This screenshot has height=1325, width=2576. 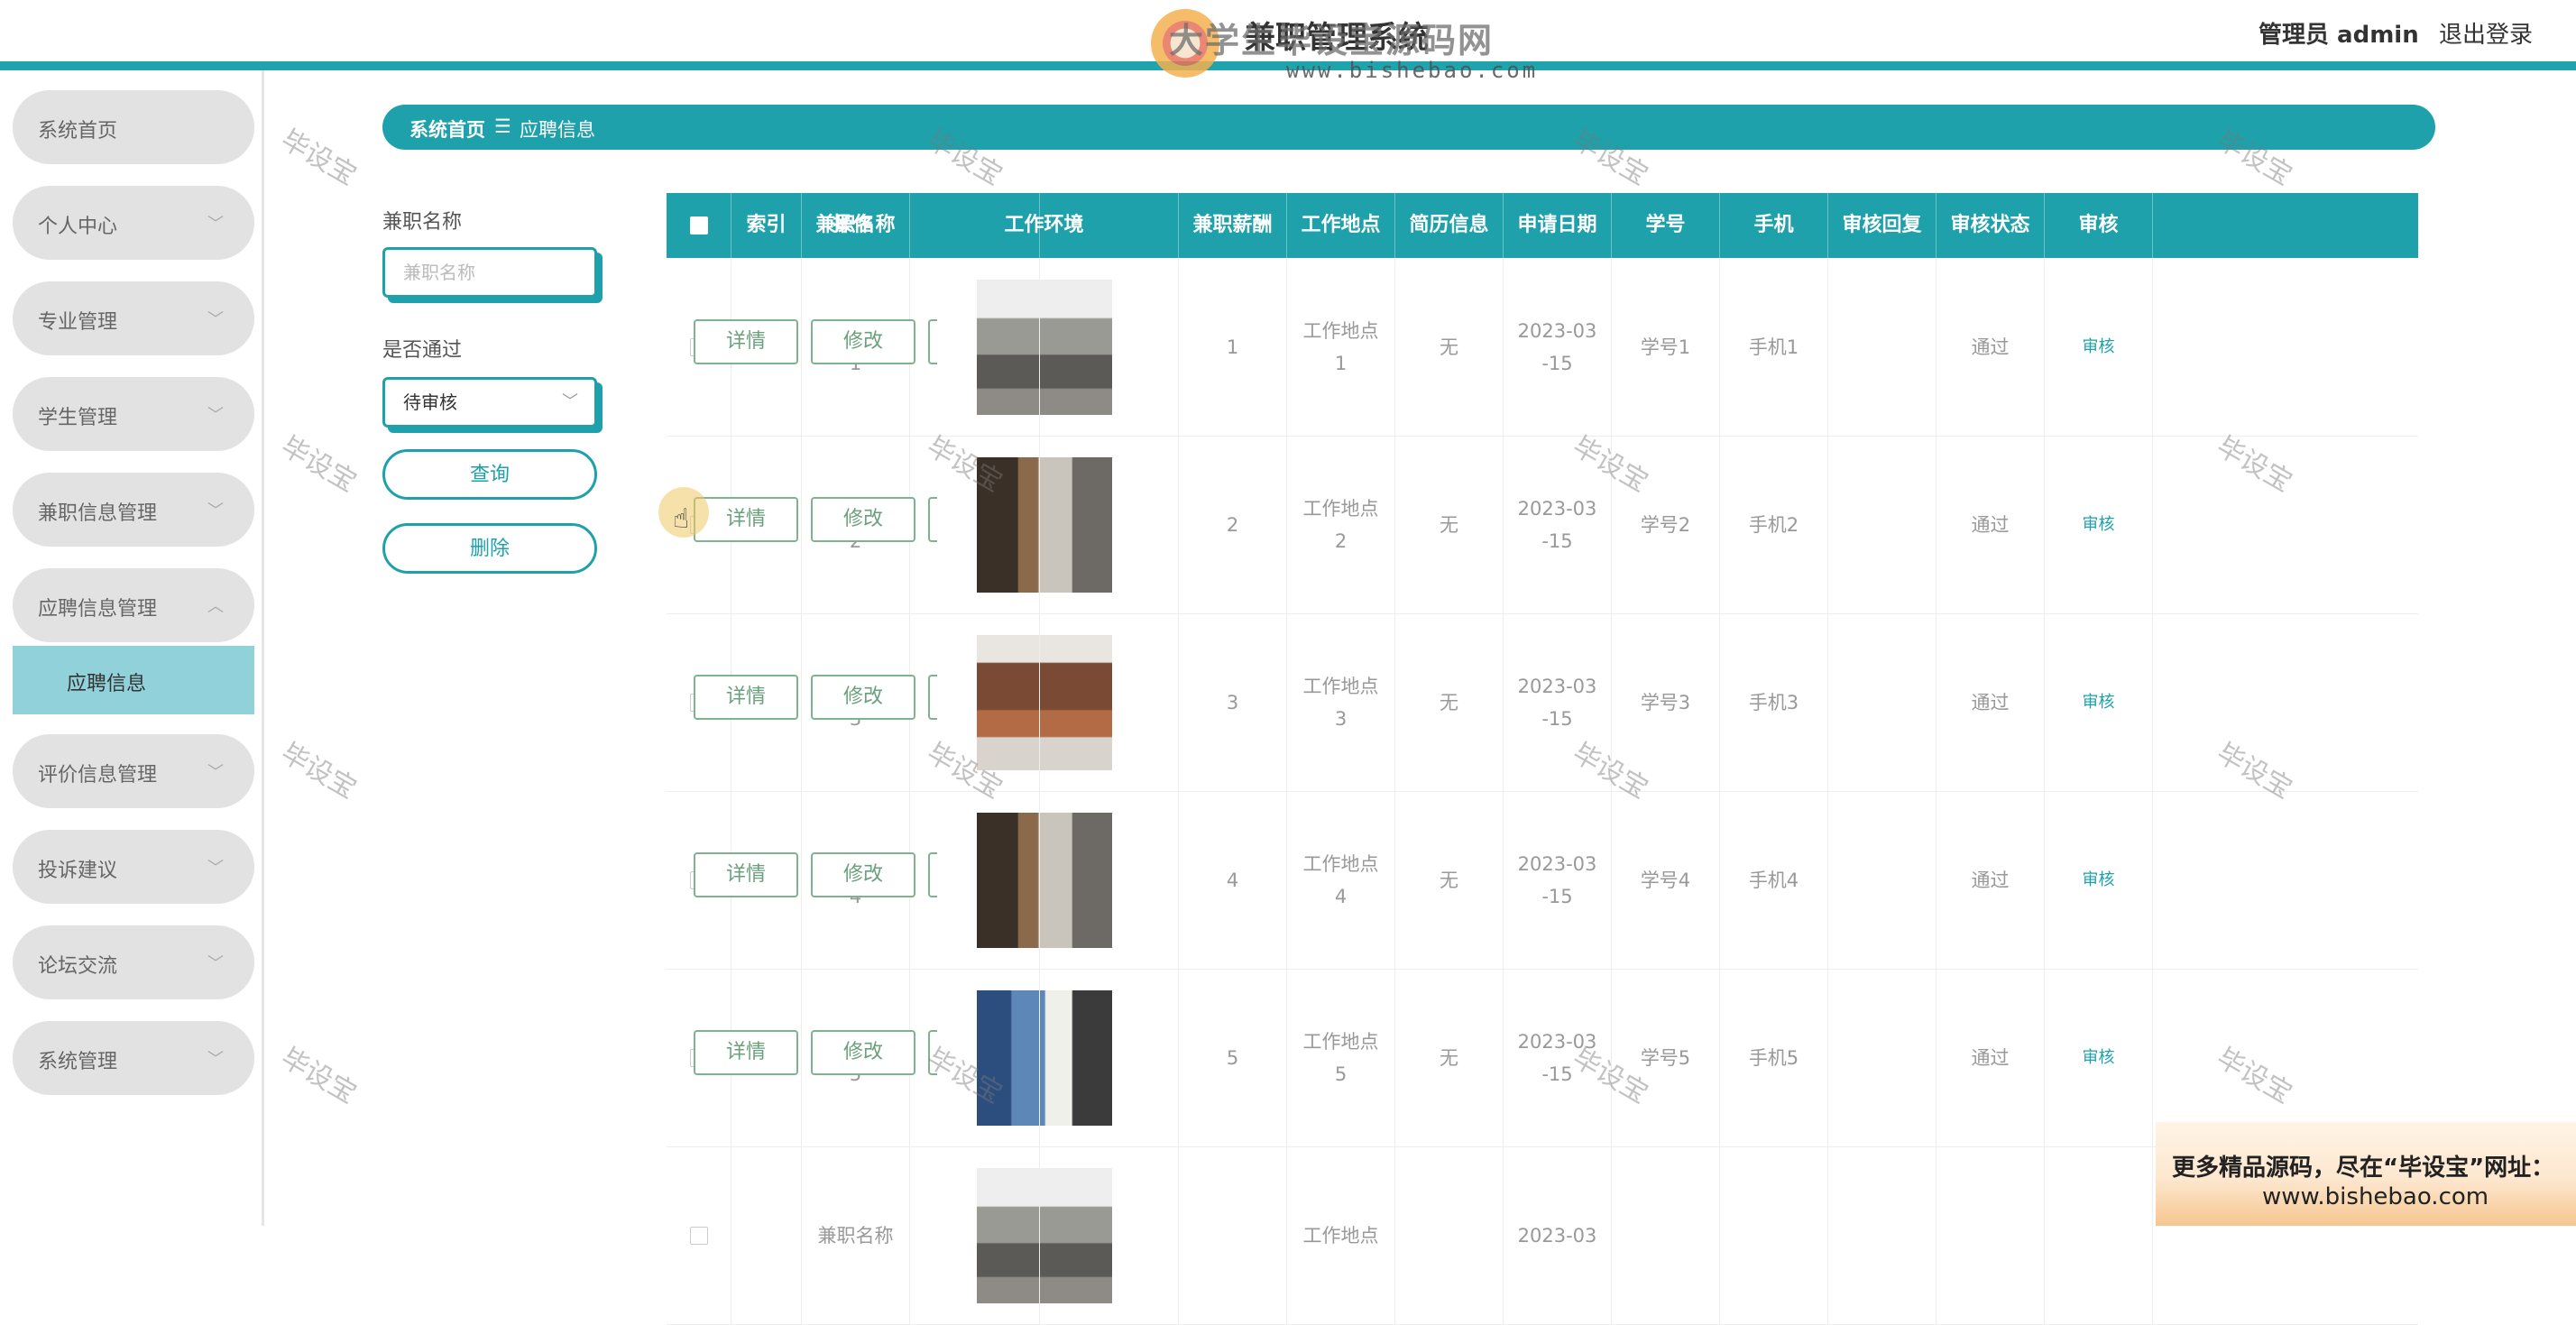 What do you see at coordinates (134, 510) in the screenshot?
I see `sidebar-item: 兼职信息管理 ﹀` at bounding box center [134, 510].